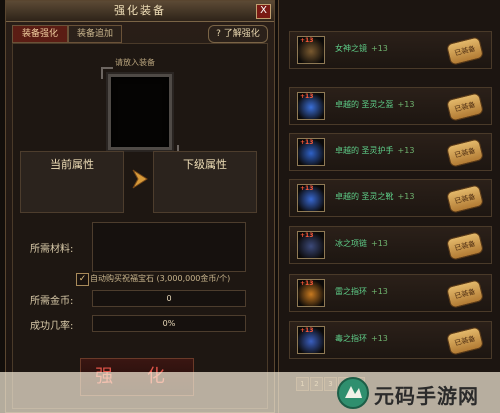 The width and height of the screenshot is (500, 413). What do you see at coordinates (311, 245) in the screenshot?
I see `necklace-icon: +13` at bounding box center [311, 245].